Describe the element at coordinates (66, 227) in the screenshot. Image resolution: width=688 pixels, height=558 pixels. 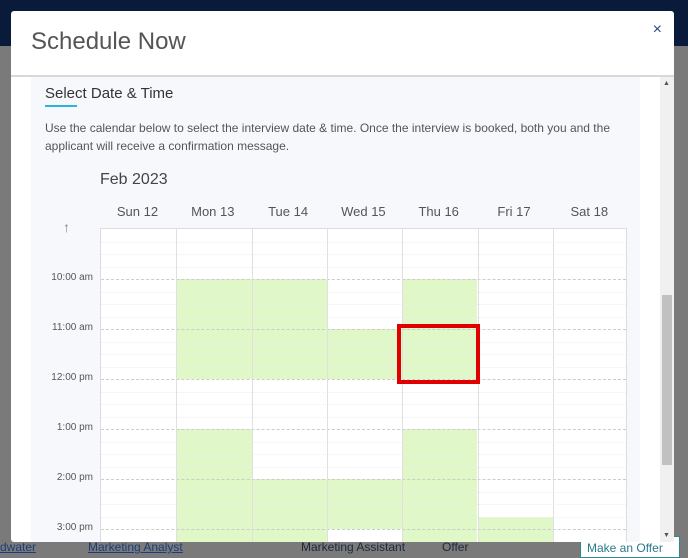
I see `scroll-up-arrow-icon: ↑` at that location.